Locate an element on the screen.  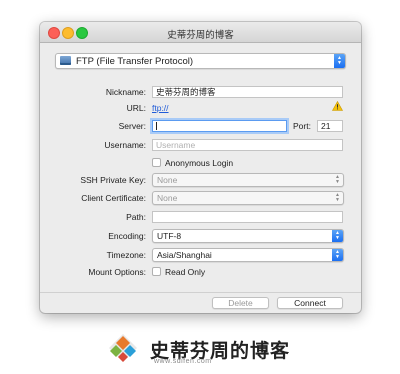
drive-icon is located at coordinates (65, 60).